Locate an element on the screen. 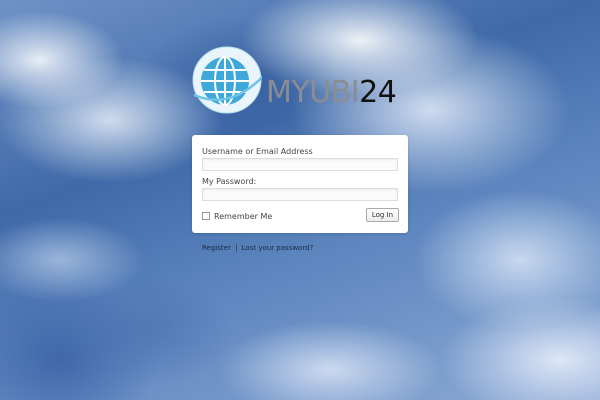  register-link: Register is located at coordinates (216, 248).